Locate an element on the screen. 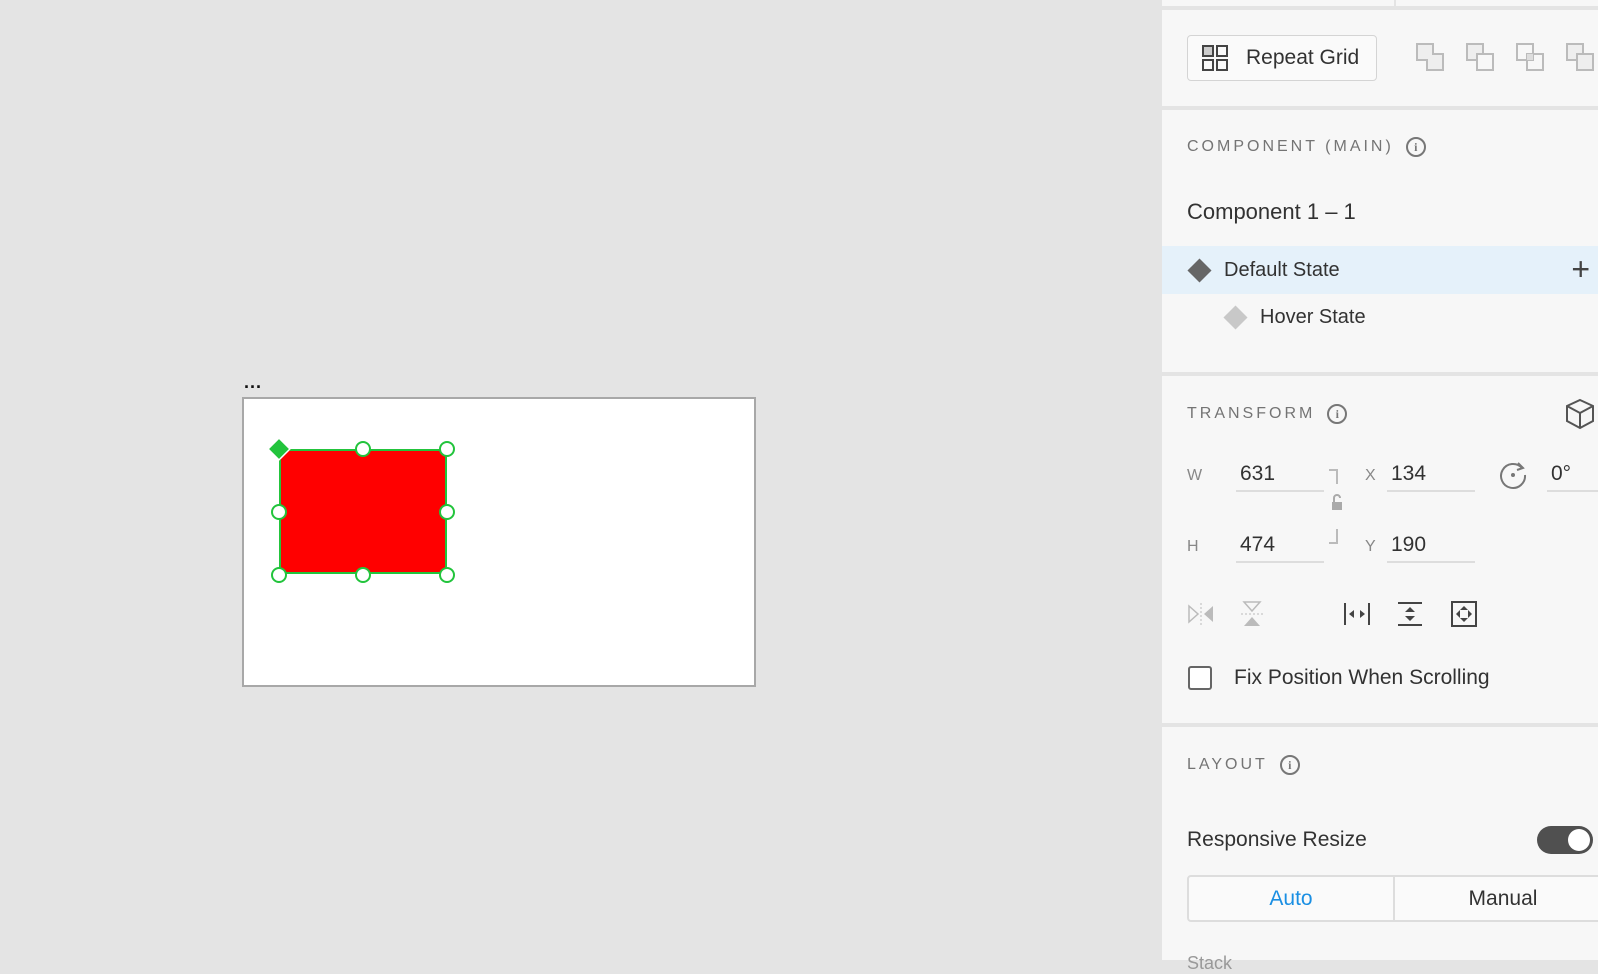 The width and height of the screenshot is (1598, 974). state-row-hover: Hover State is located at coordinates (1380, 317).